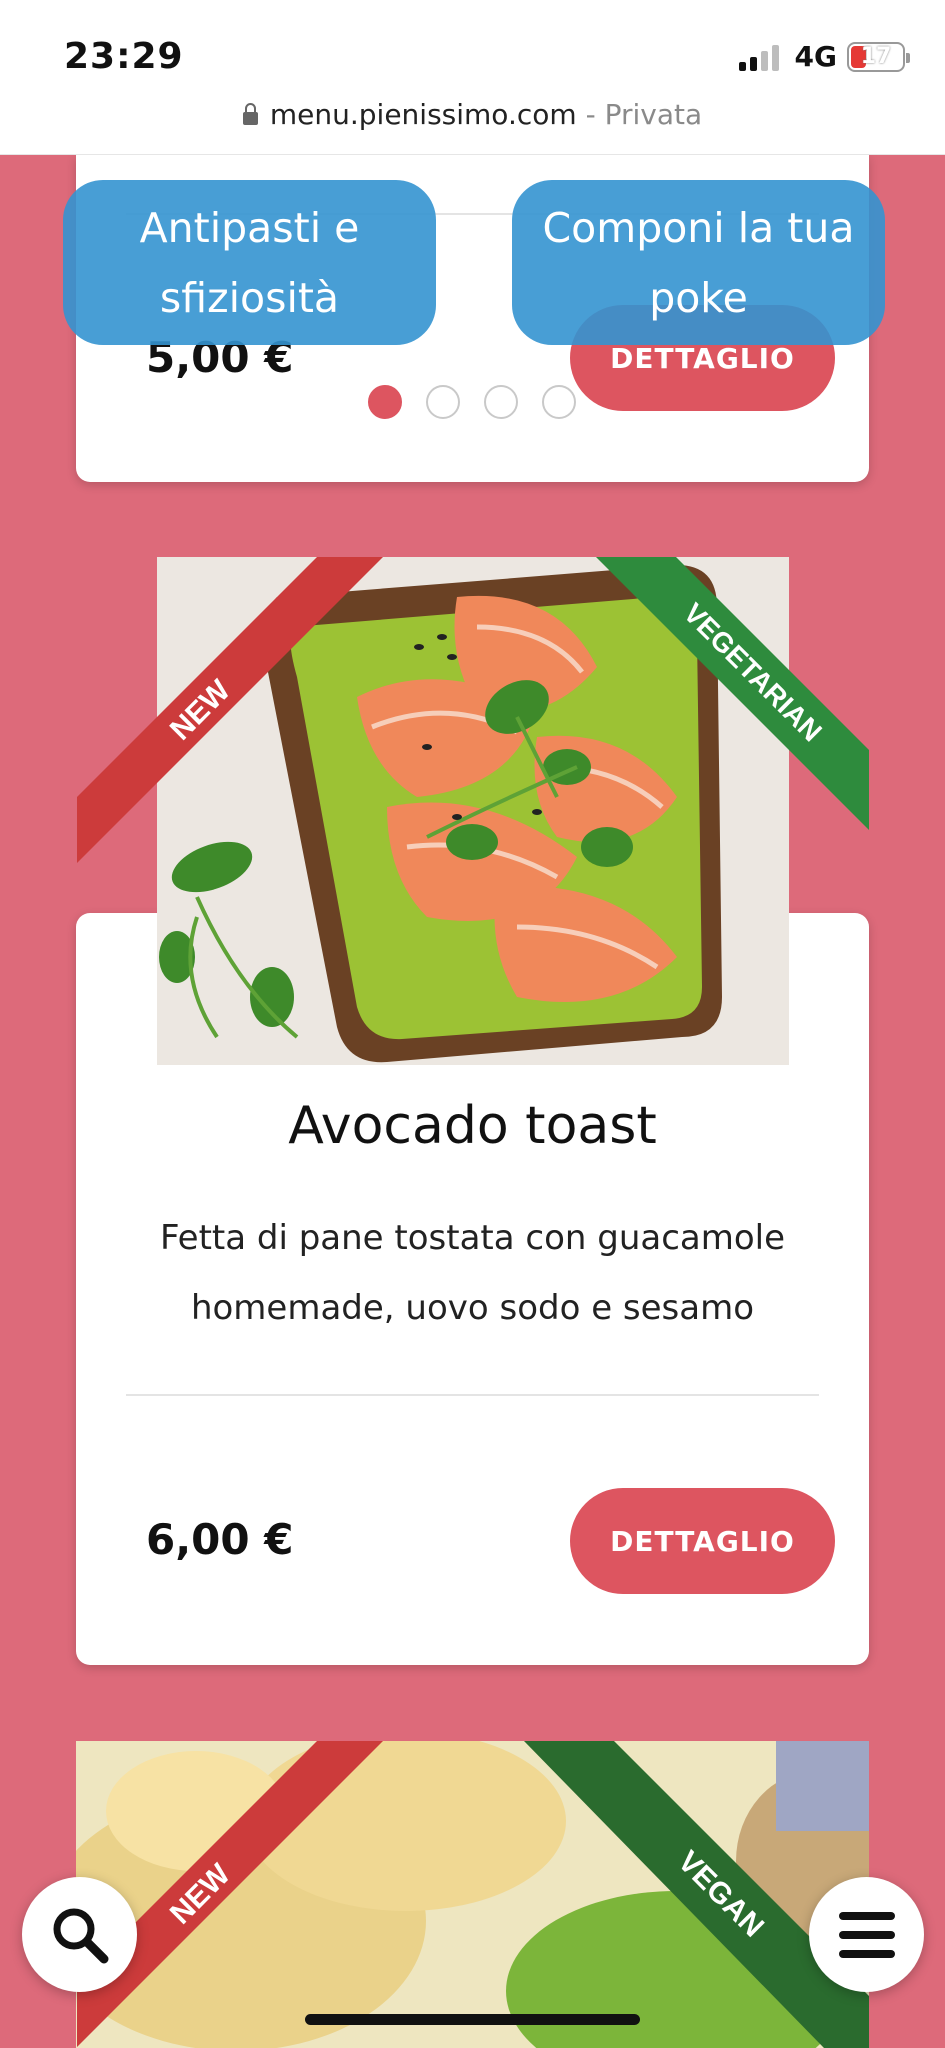  I want to click on category-poke-button: Componi la tua poke, so click(698, 262).